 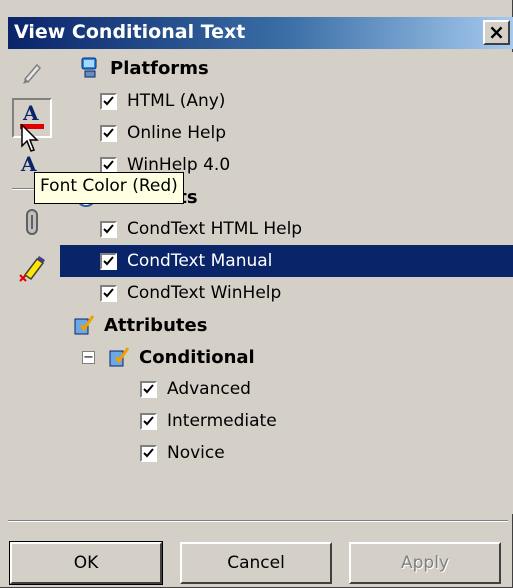 I want to click on highlighter-icon, so click(x=32, y=269).